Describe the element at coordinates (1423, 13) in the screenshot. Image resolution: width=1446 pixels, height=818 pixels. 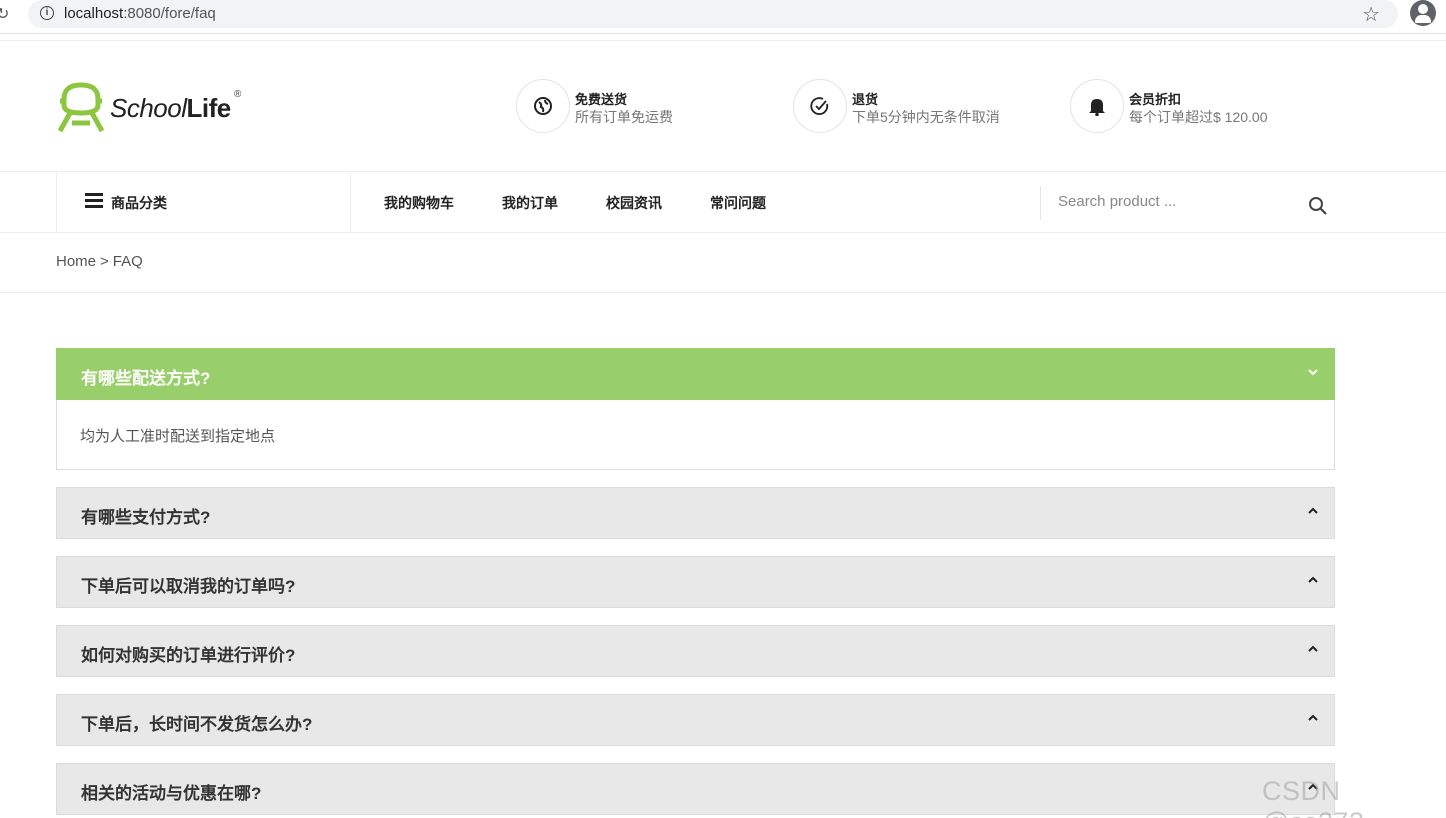
I see `profile-avatar-icon` at that location.